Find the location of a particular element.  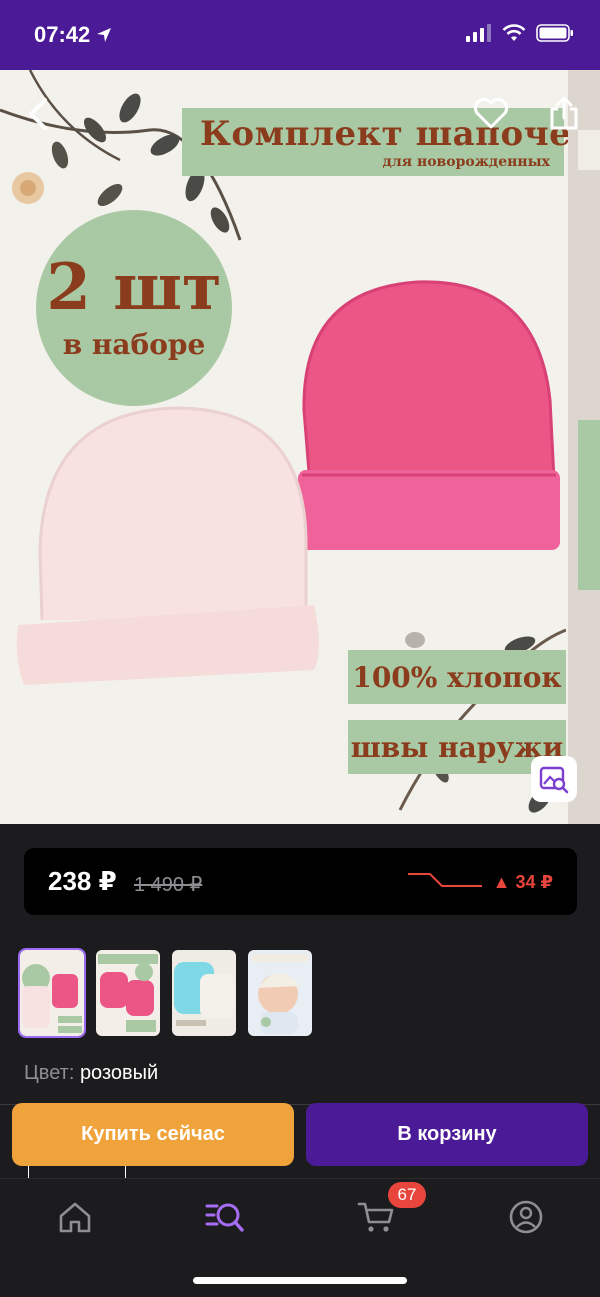

status-indicators is located at coordinates (520, 33).